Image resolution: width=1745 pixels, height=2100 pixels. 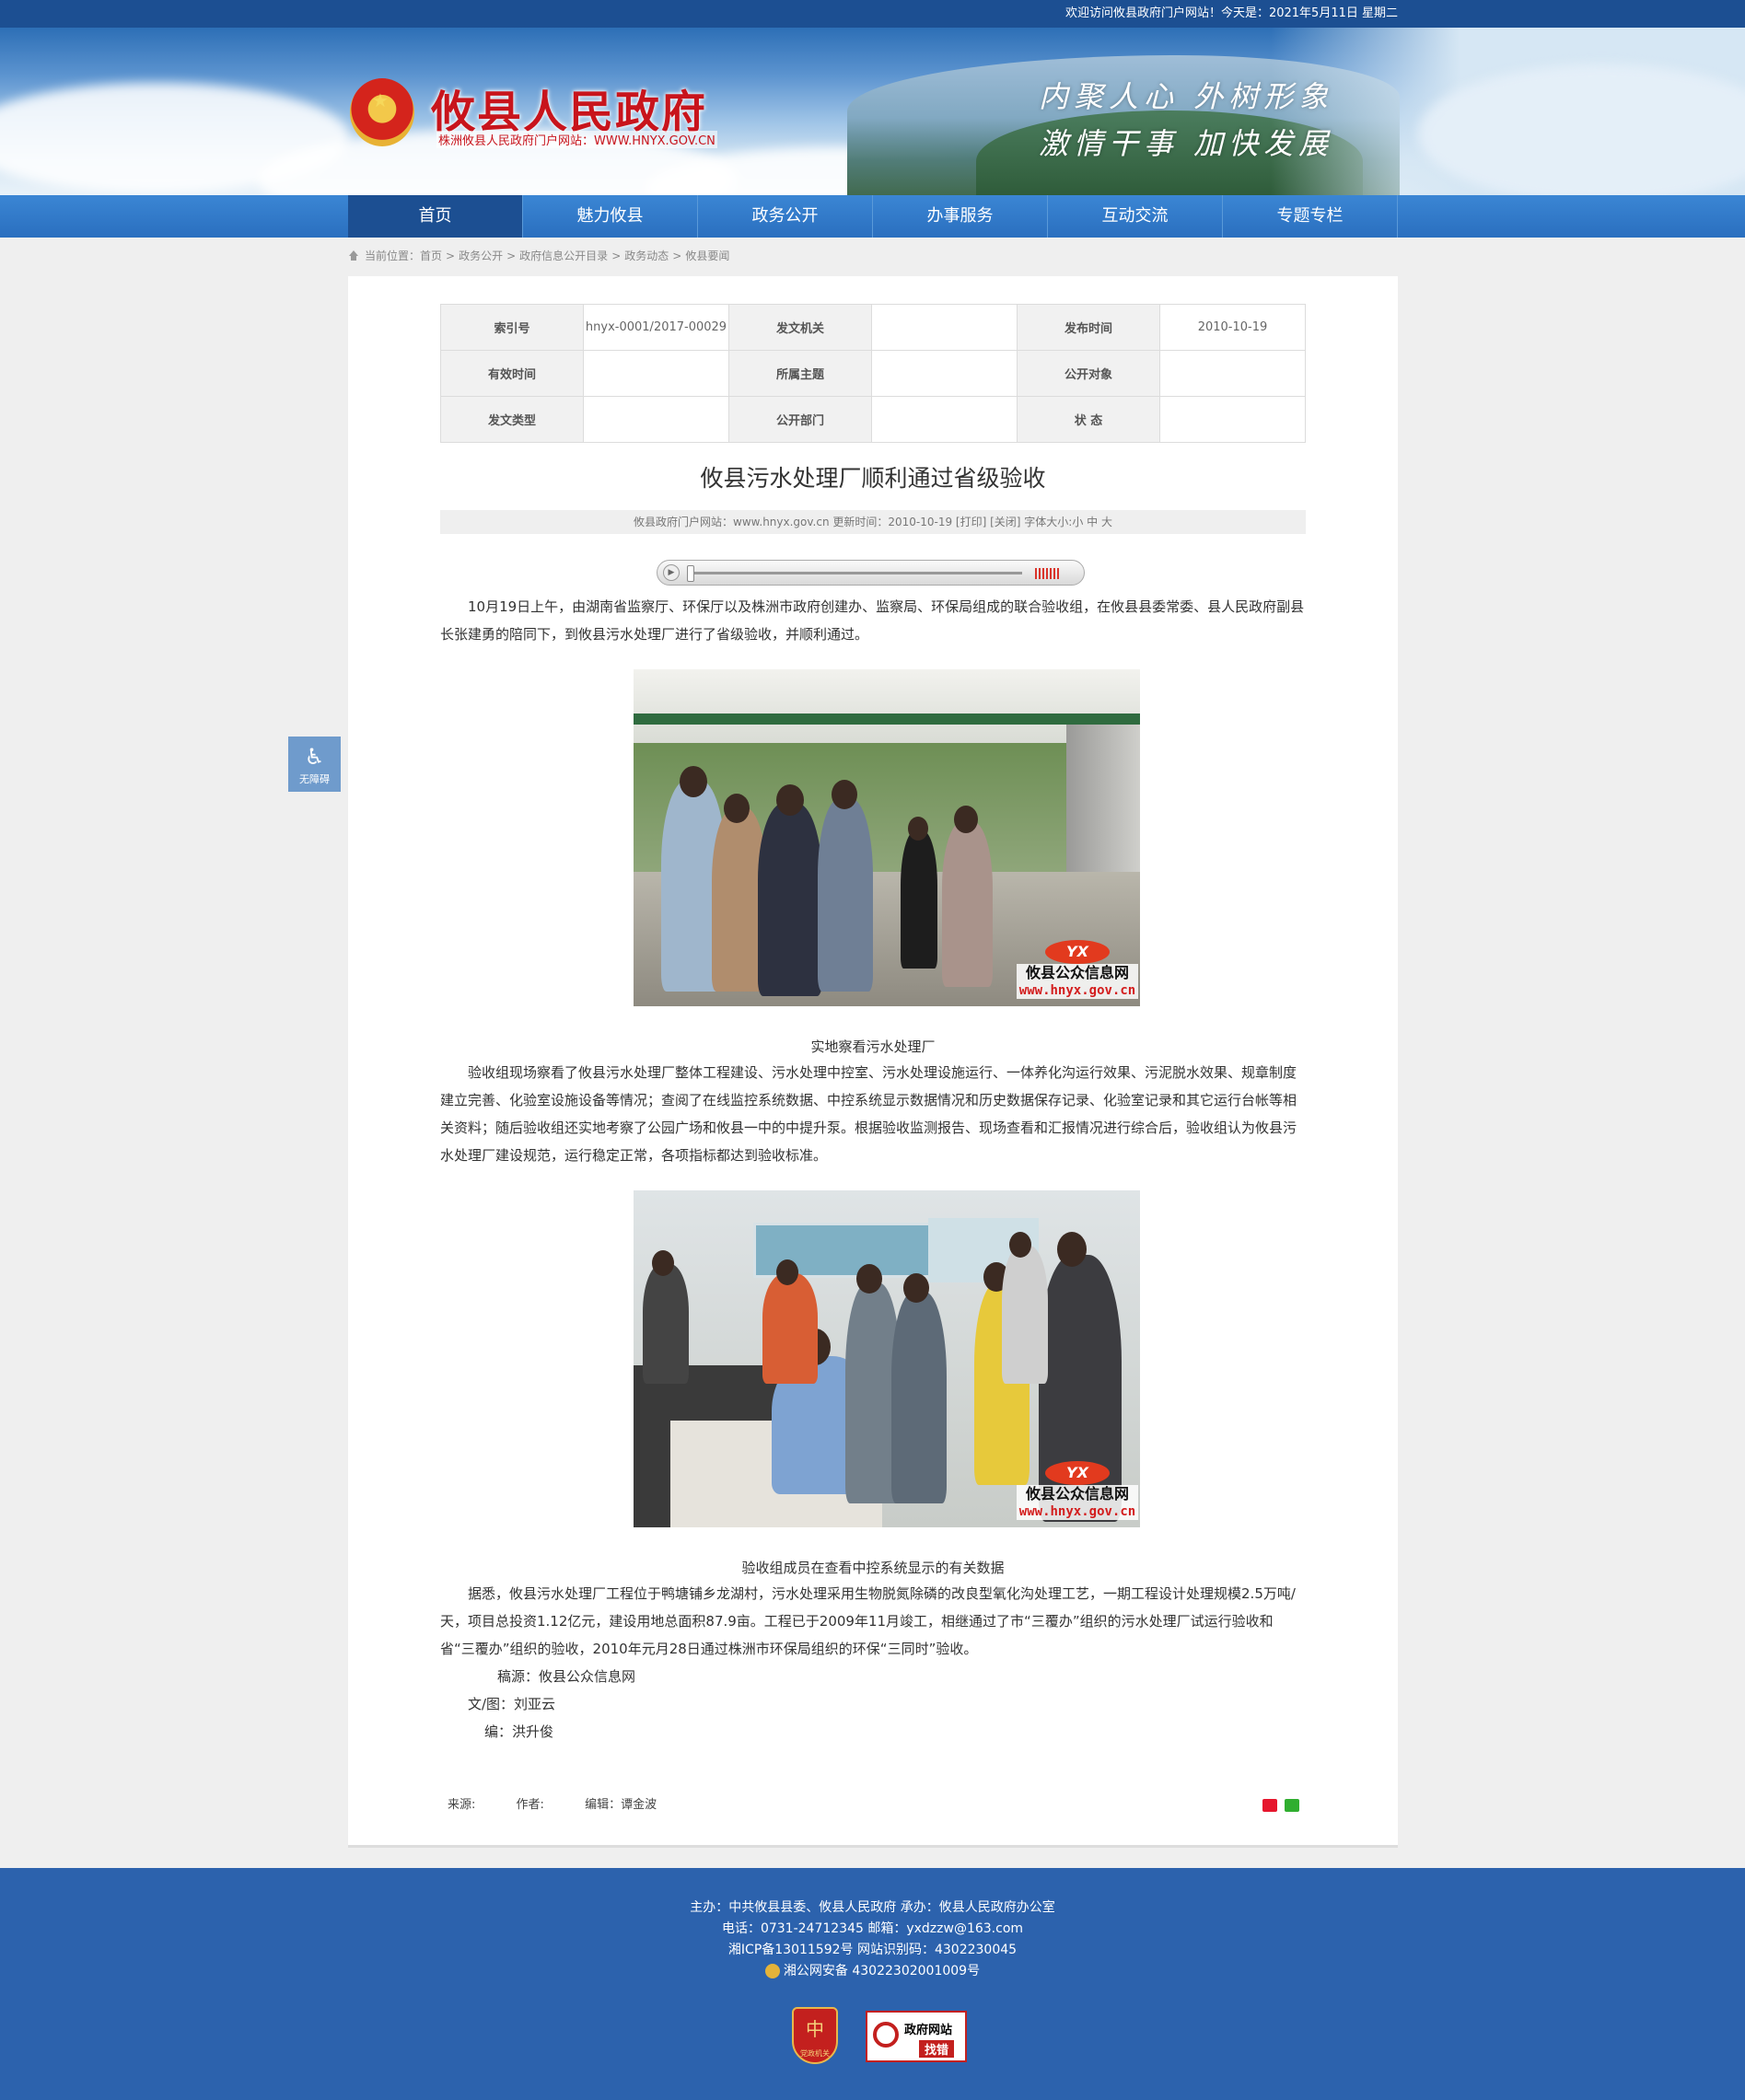 I want to click on breadcrumb-item: 首页, so click(x=431, y=256).